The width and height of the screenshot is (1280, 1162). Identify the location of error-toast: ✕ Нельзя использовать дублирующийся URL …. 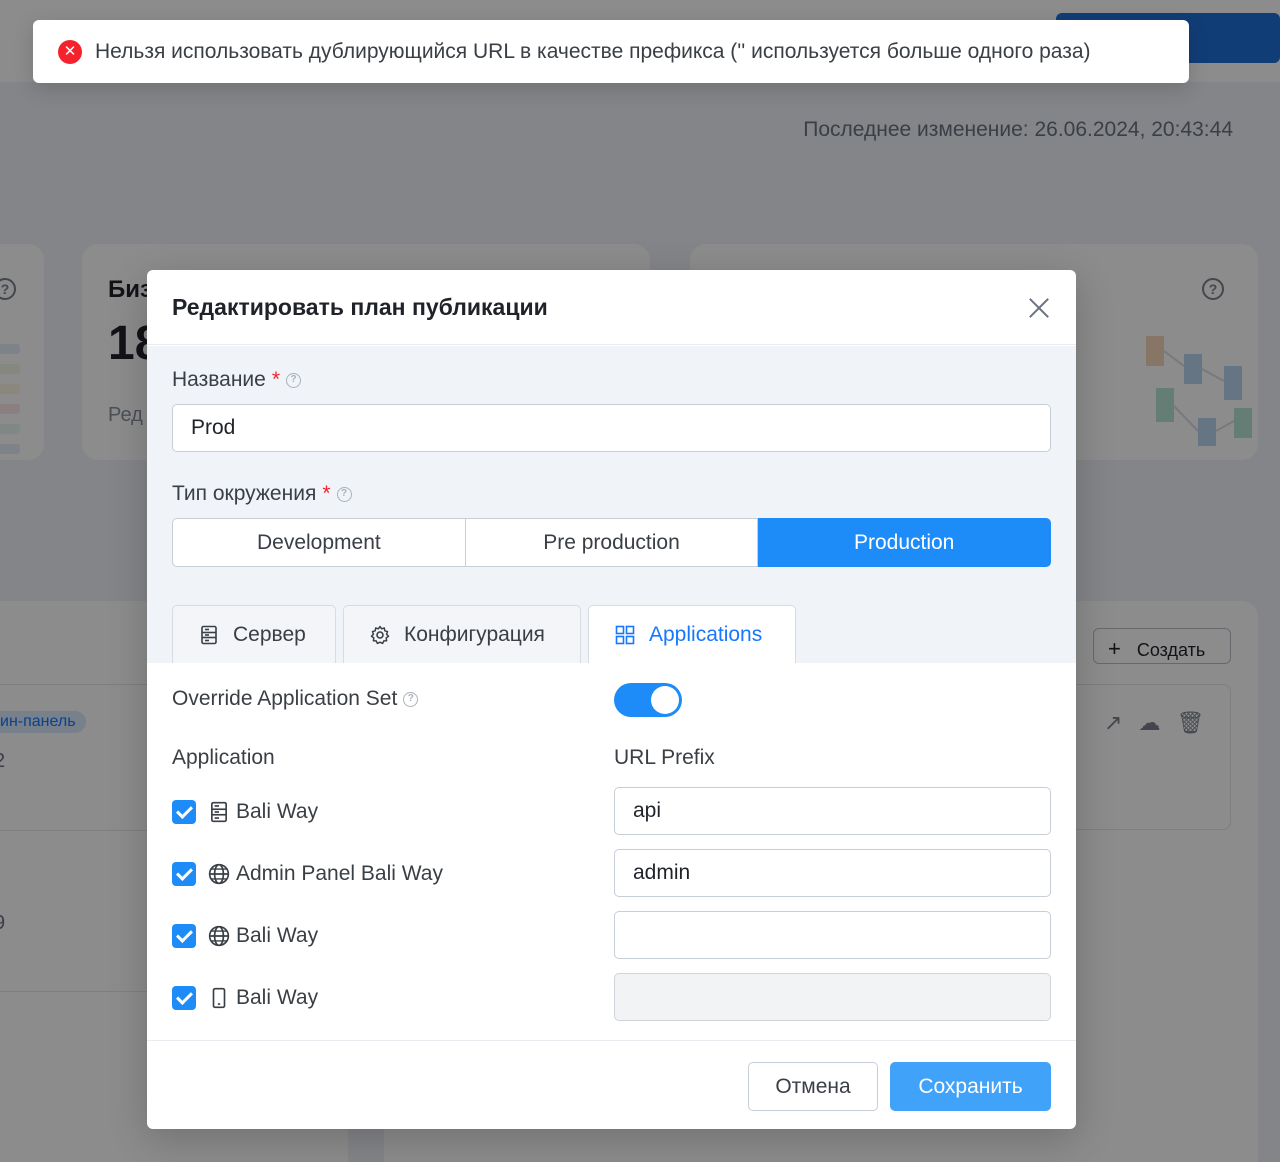
(611, 51).